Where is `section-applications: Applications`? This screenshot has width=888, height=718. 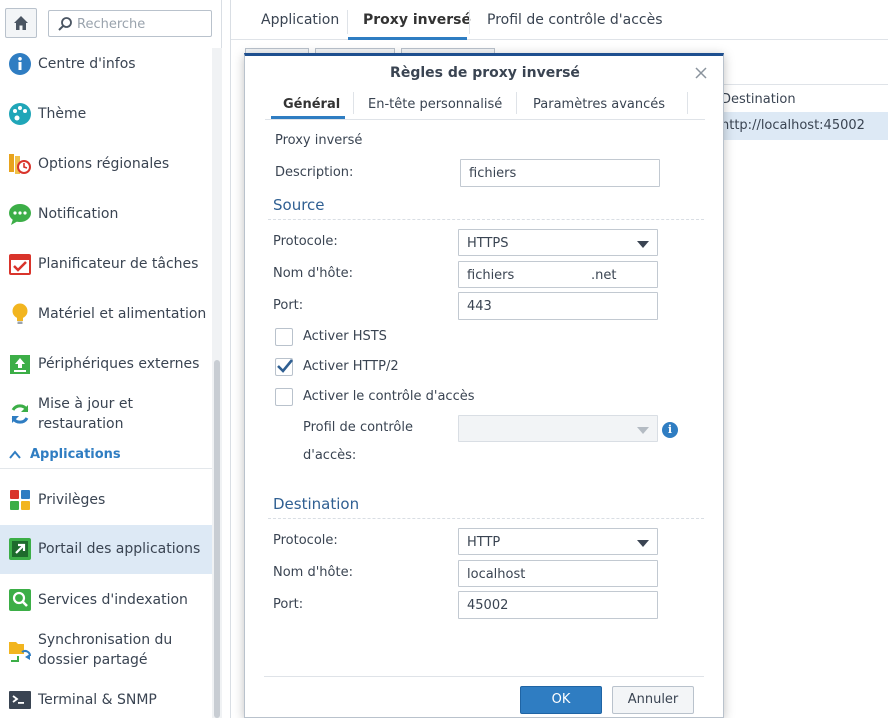 section-applications: Applications is located at coordinates (106, 456).